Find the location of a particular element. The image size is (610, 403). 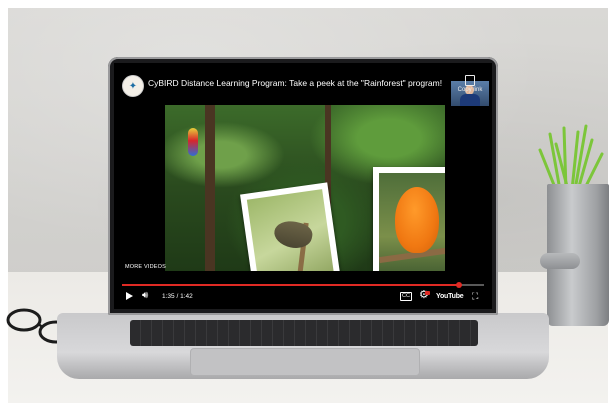

bird-photo-cock-of-the-rock is located at coordinates (409, 219).